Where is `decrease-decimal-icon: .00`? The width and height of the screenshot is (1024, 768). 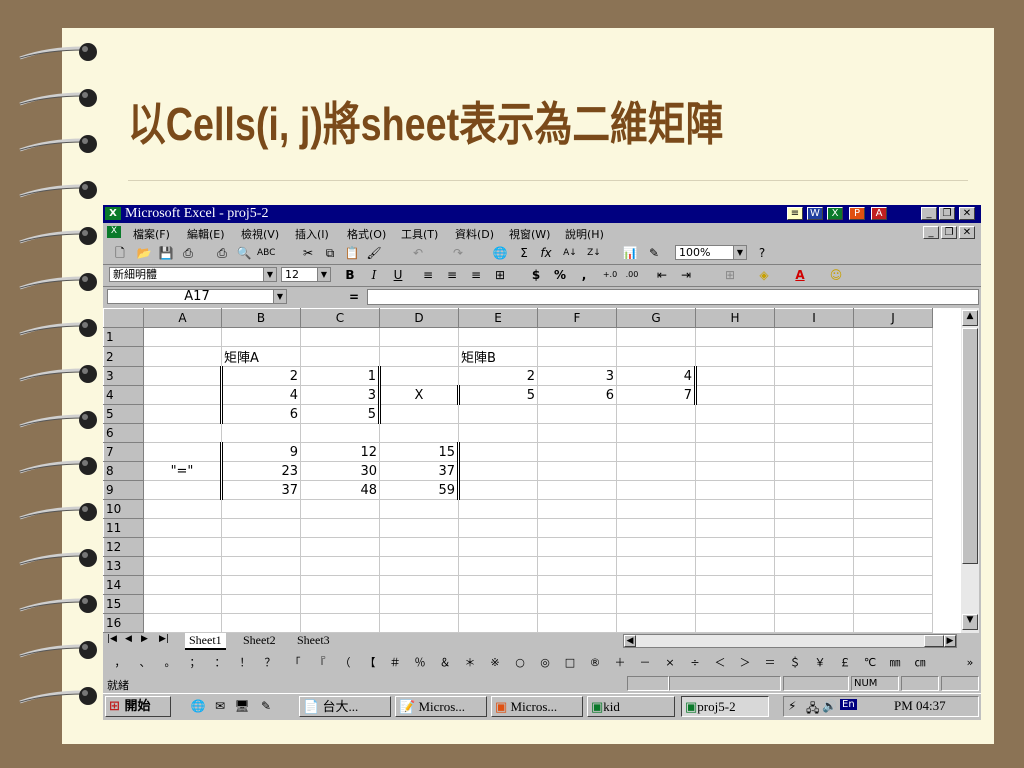
decrease-decimal-icon: .00 is located at coordinates (632, 275).